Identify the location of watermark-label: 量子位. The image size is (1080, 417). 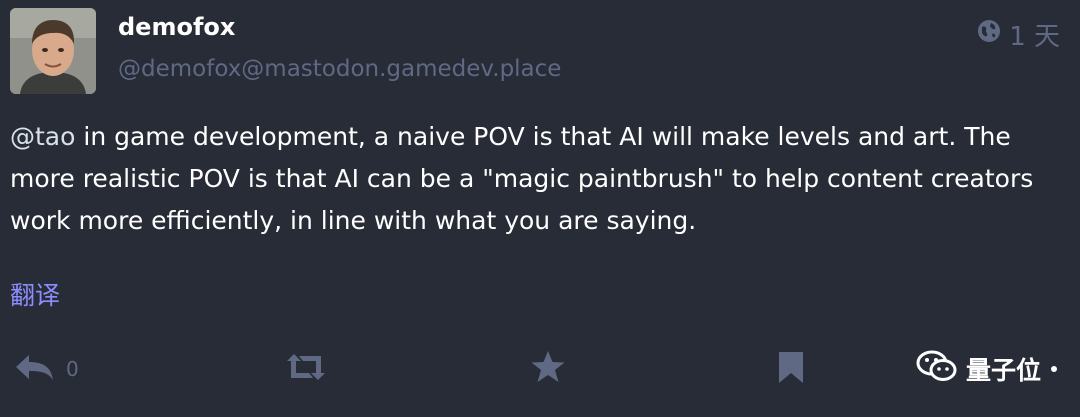
(1004, 370).